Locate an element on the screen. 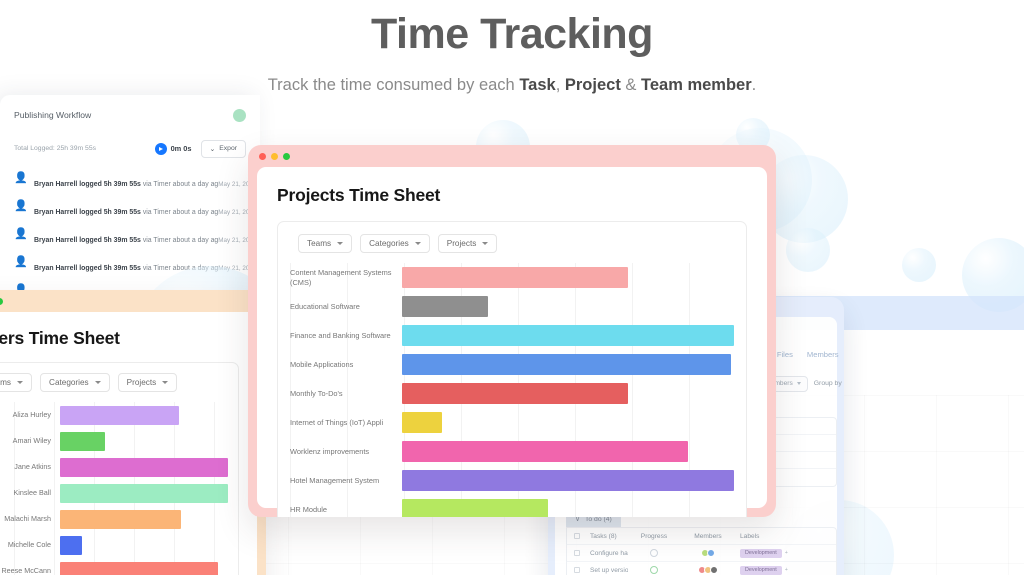 Image resolution: width=1024 pixels, height=575 pixels. members-window-titlebar is located at coordinates (133, 301).